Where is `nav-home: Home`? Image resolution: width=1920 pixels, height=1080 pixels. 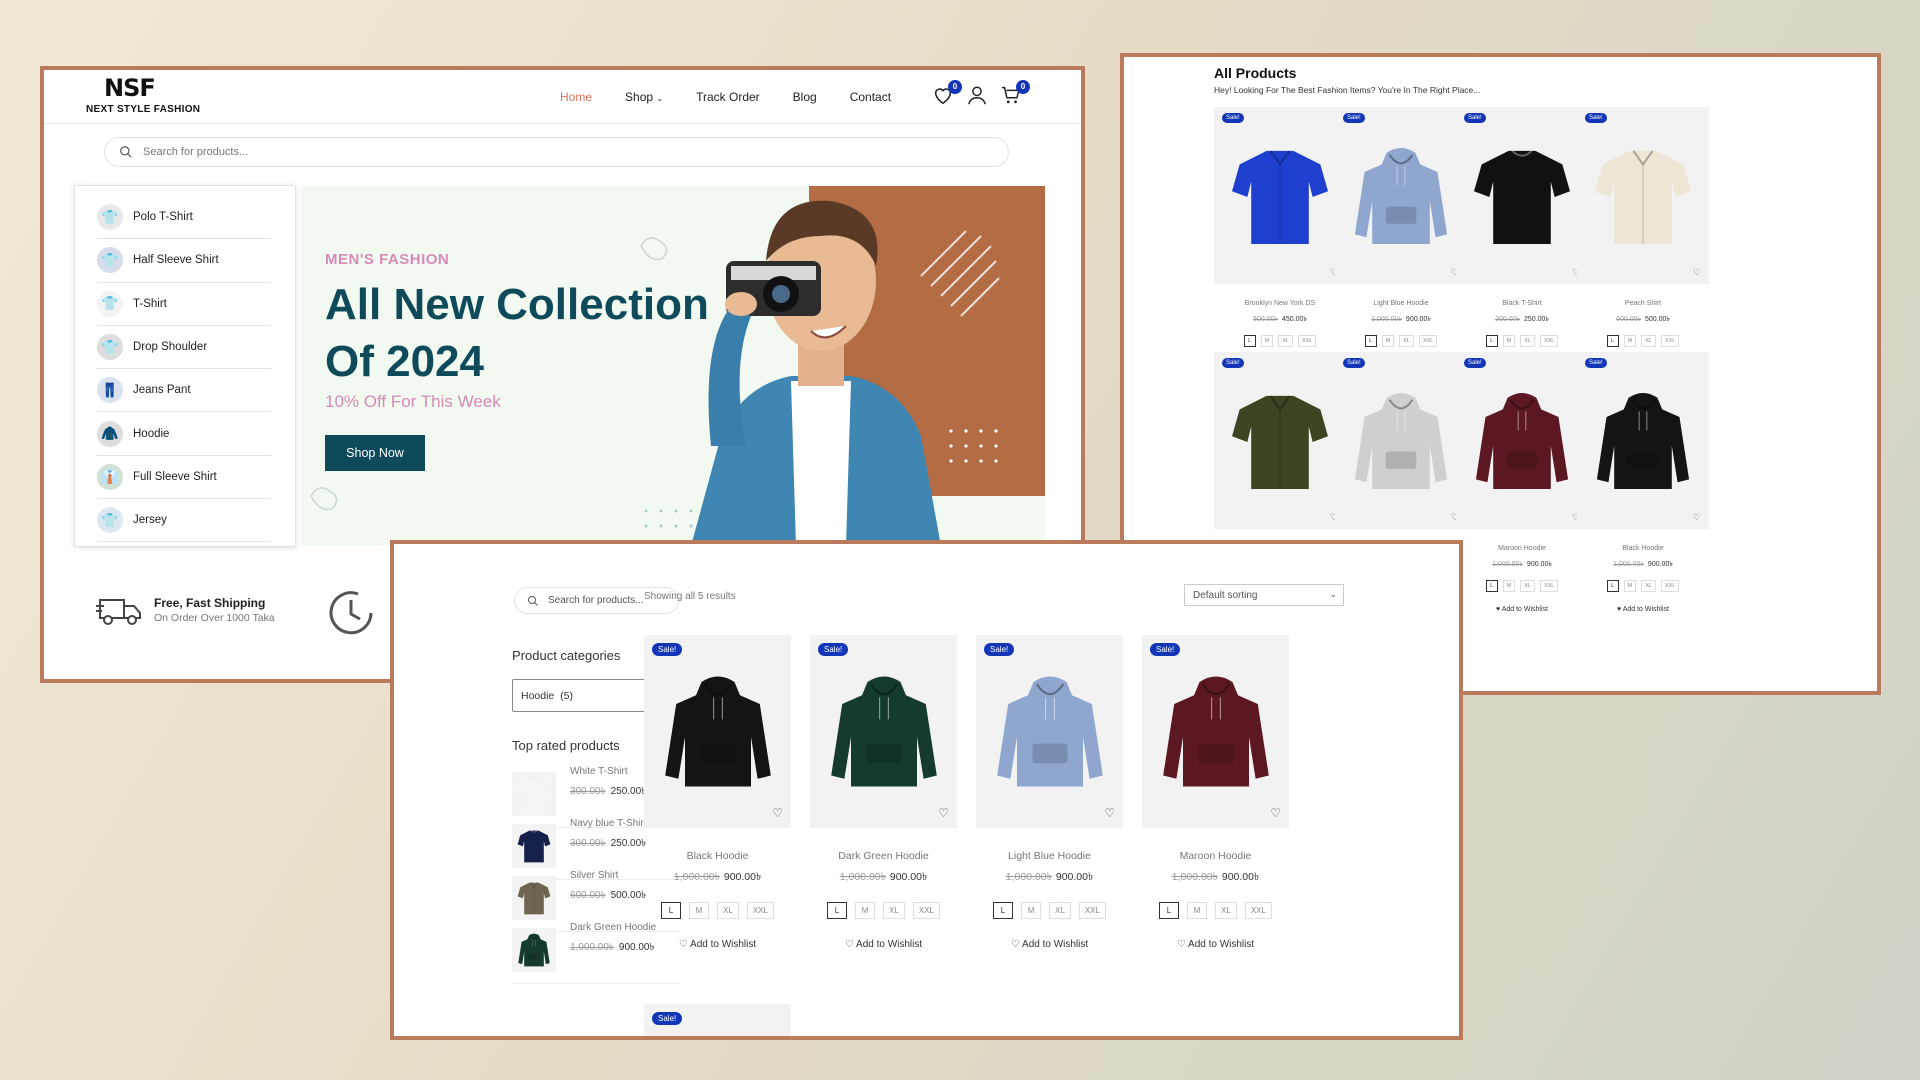 nav-home: Home is located at coordinates (576, 97).